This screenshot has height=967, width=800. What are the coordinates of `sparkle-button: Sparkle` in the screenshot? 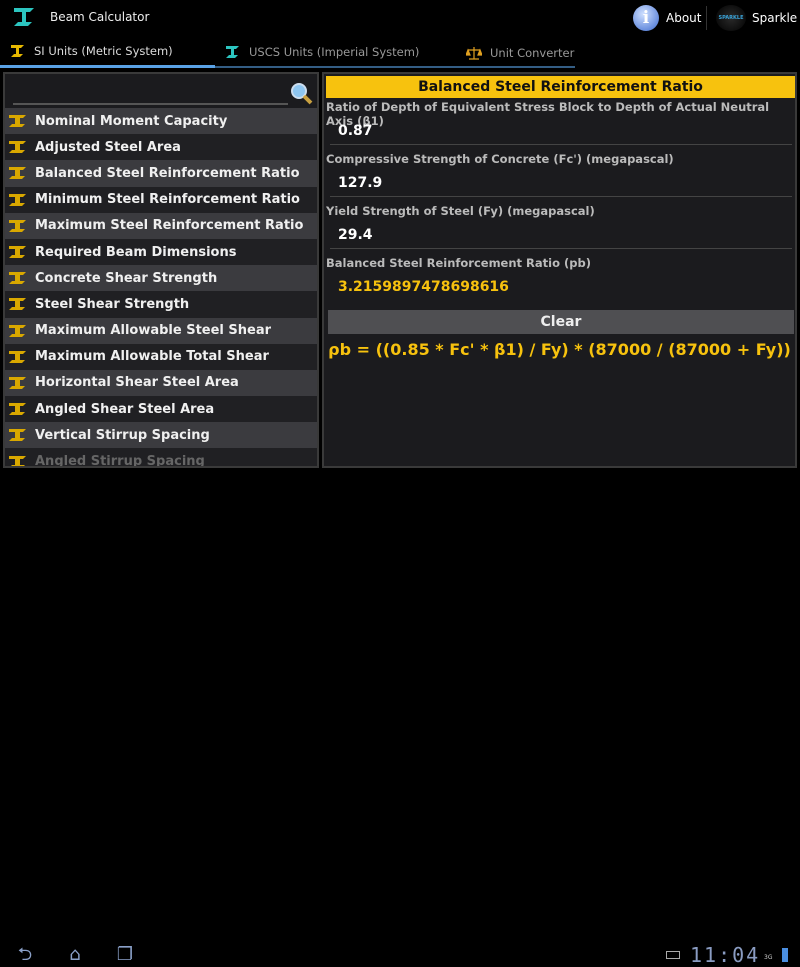 It's located at (774, 18).